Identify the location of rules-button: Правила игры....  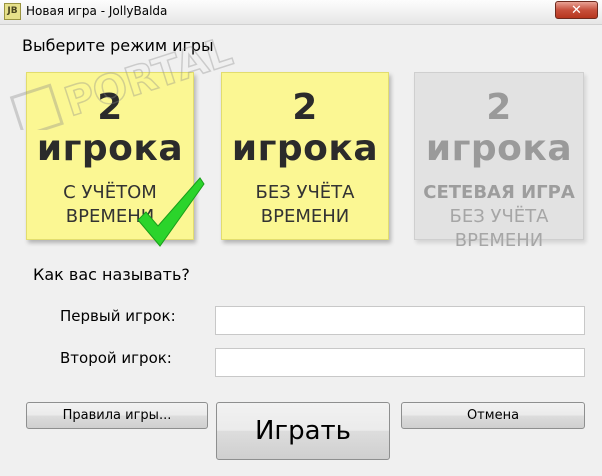
(117, 415).